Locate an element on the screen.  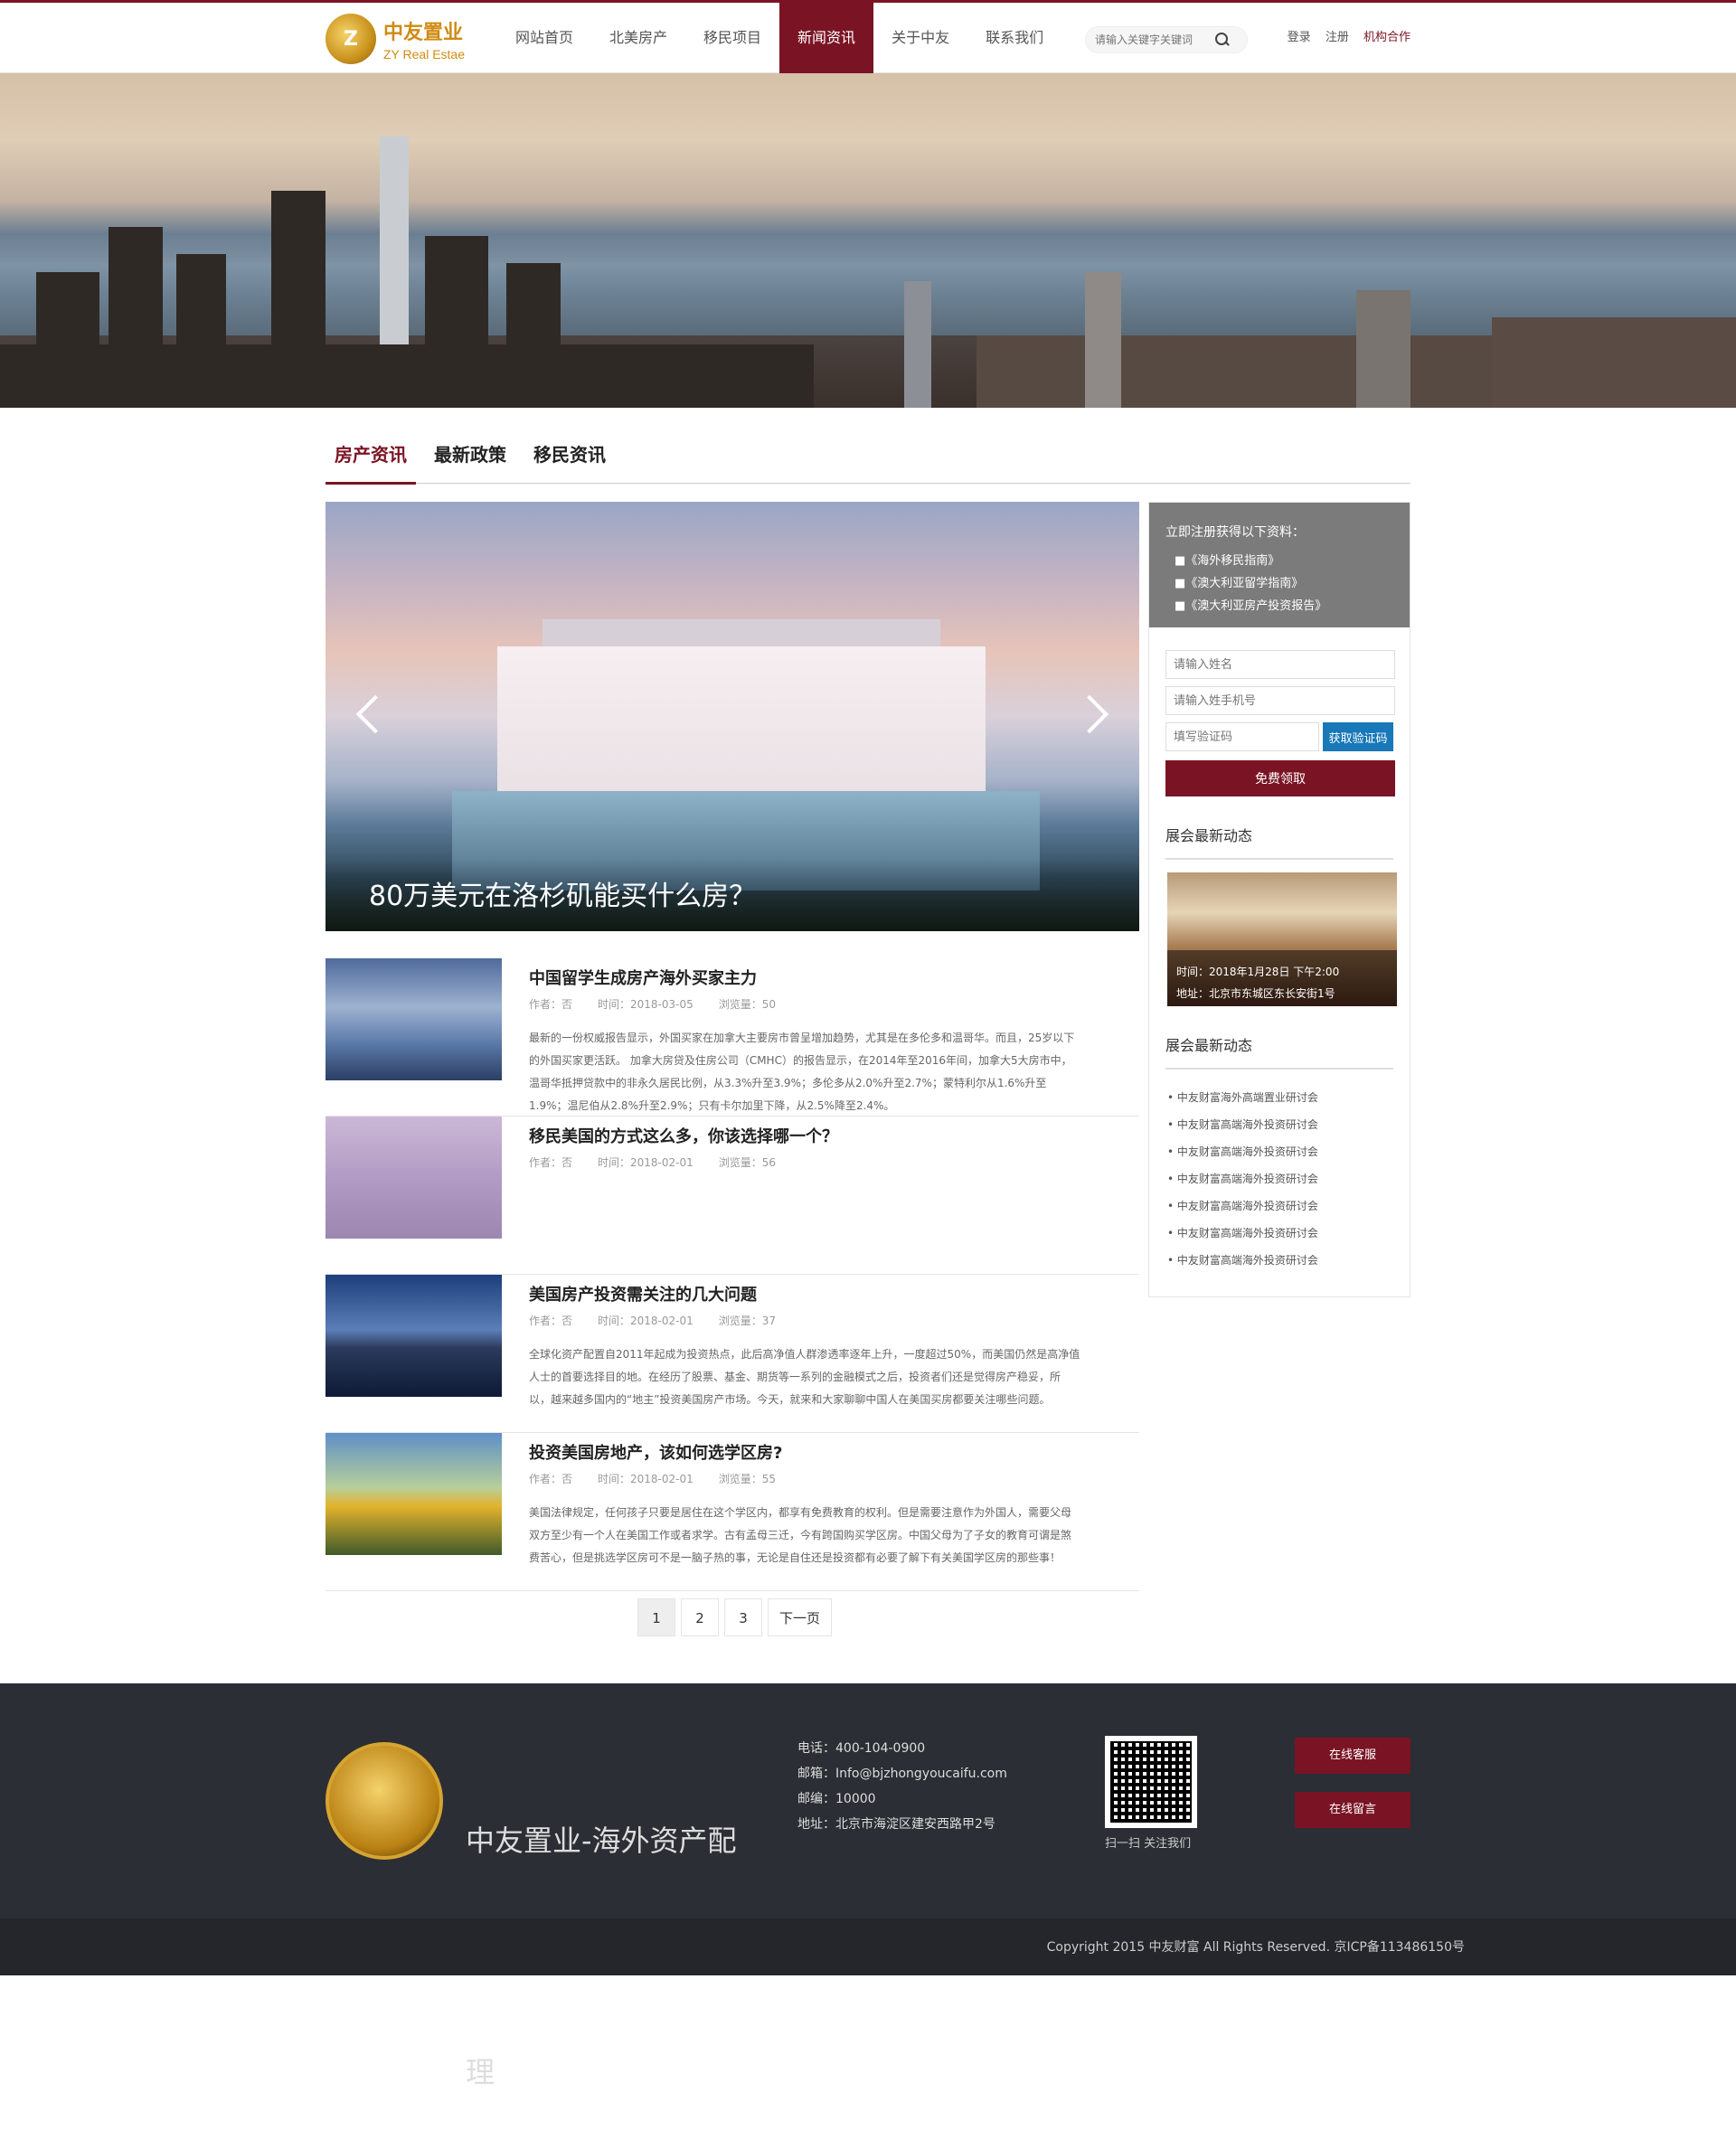
news-views: 浏览量：50 is located at coordinates (747, 1004).